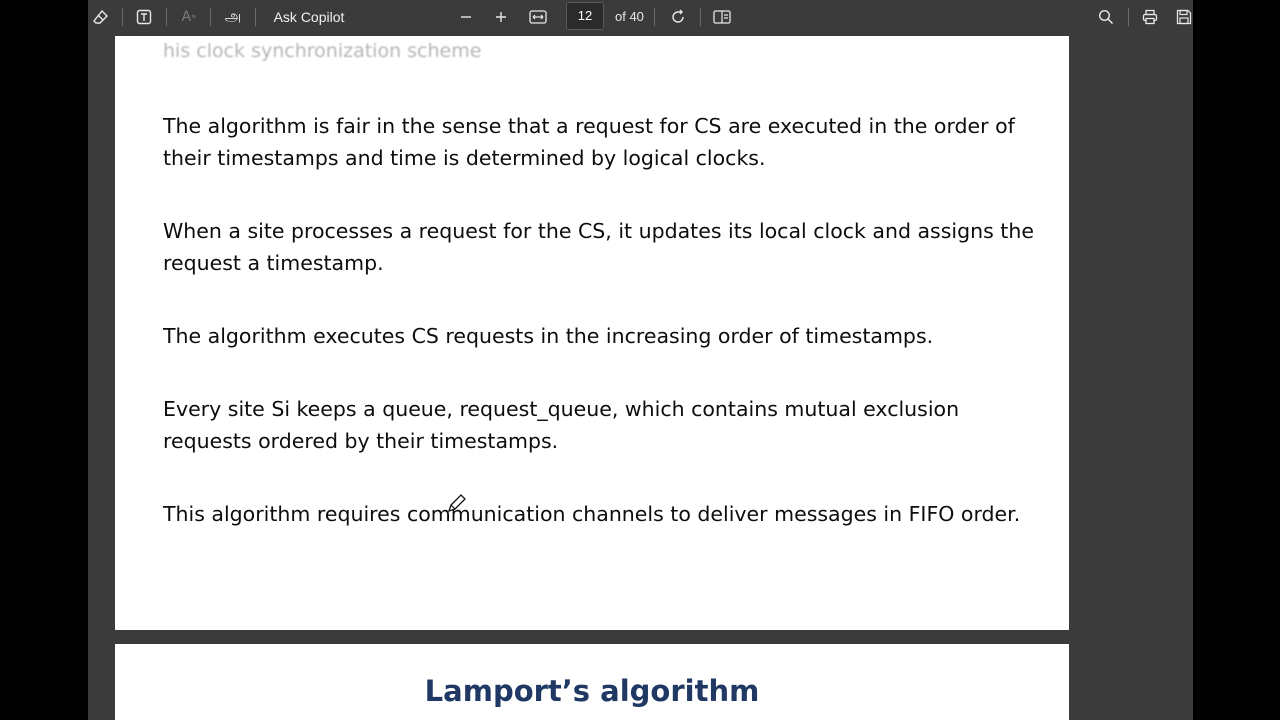  I want to click on pen-cursor-icon, so click(457, 505).